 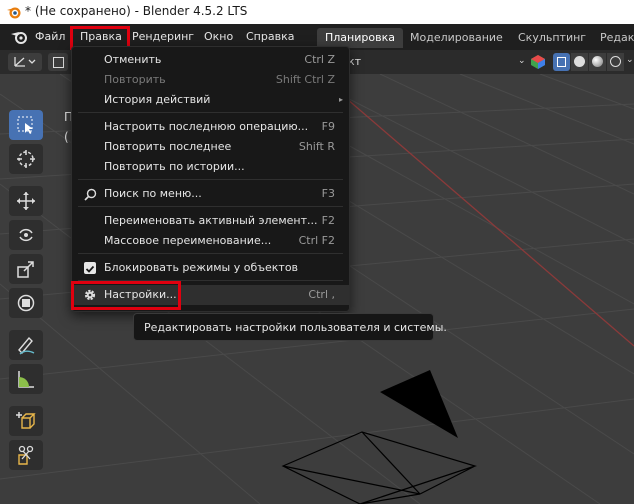 I want to click on cursor-icon, so click(x=26, y=159).